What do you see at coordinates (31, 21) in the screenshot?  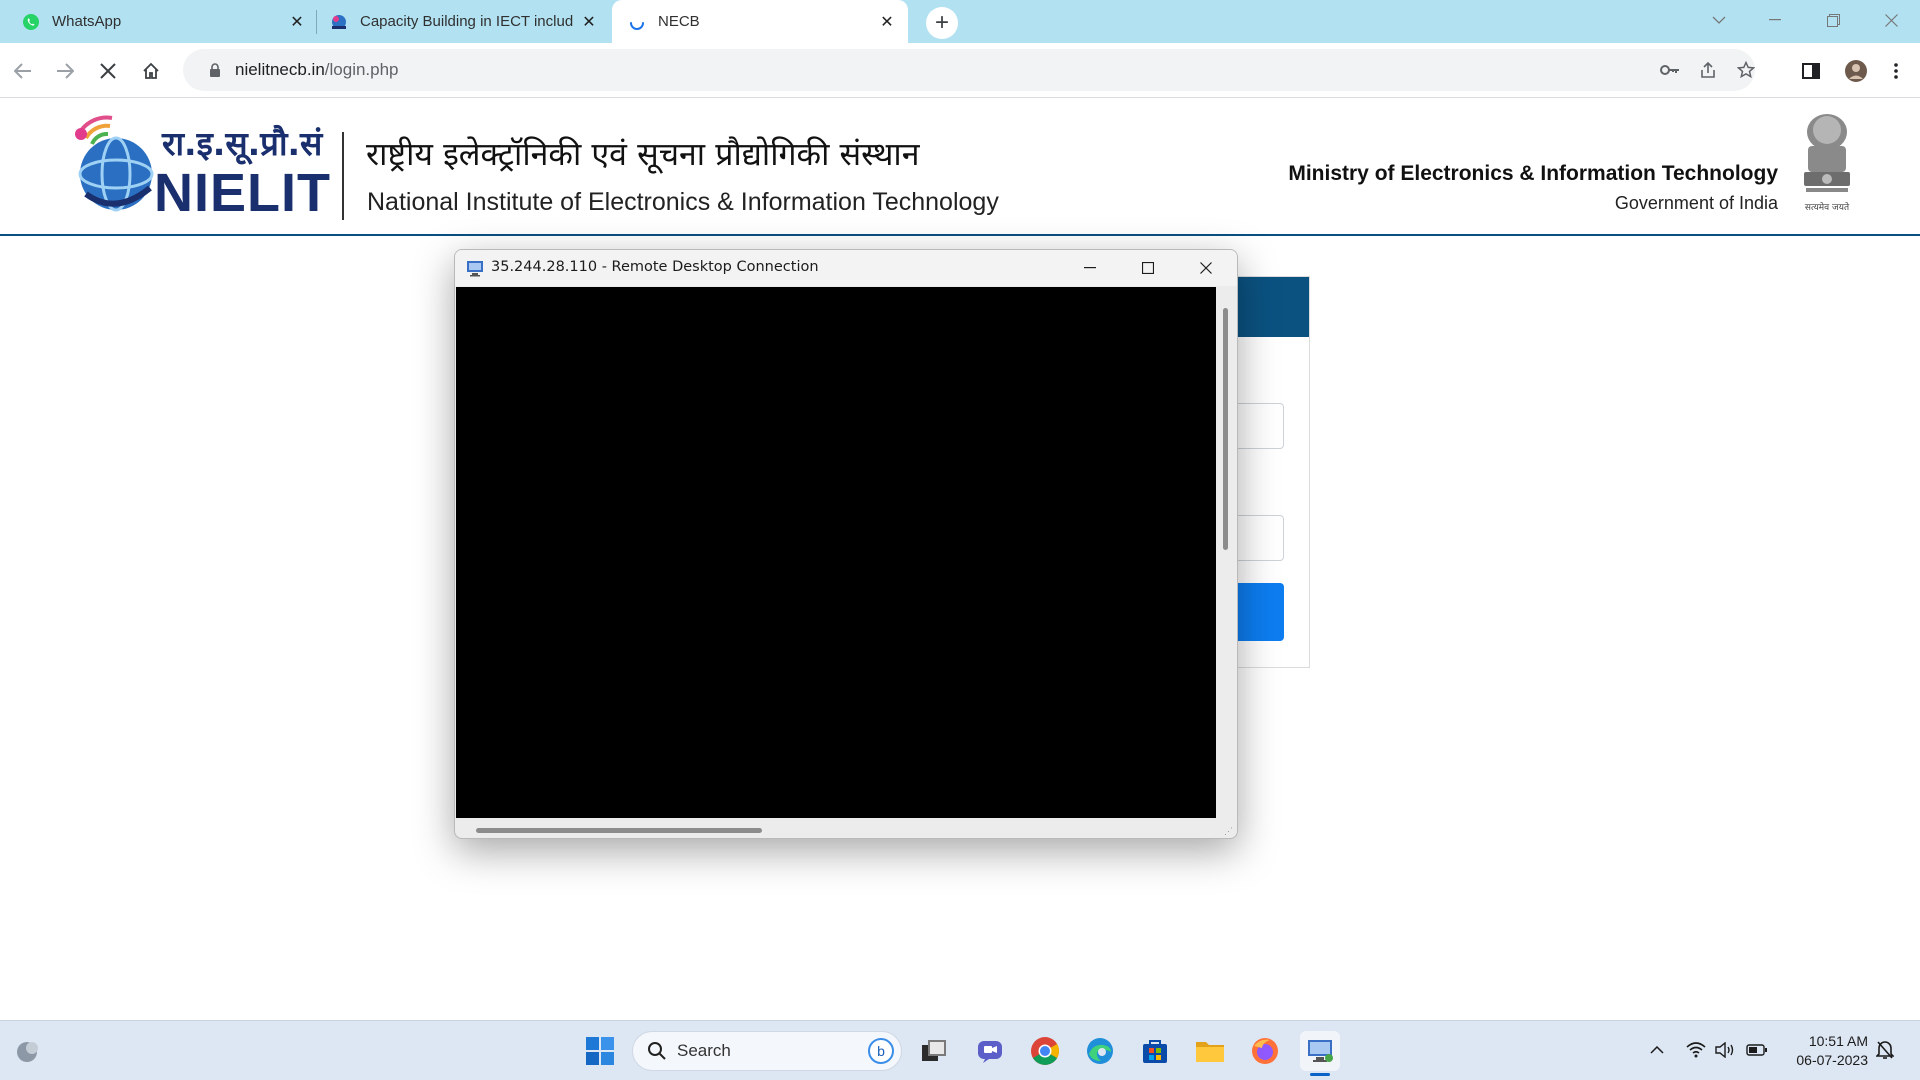 I see `whatsapp-icon` at bounding box center [31, 21].